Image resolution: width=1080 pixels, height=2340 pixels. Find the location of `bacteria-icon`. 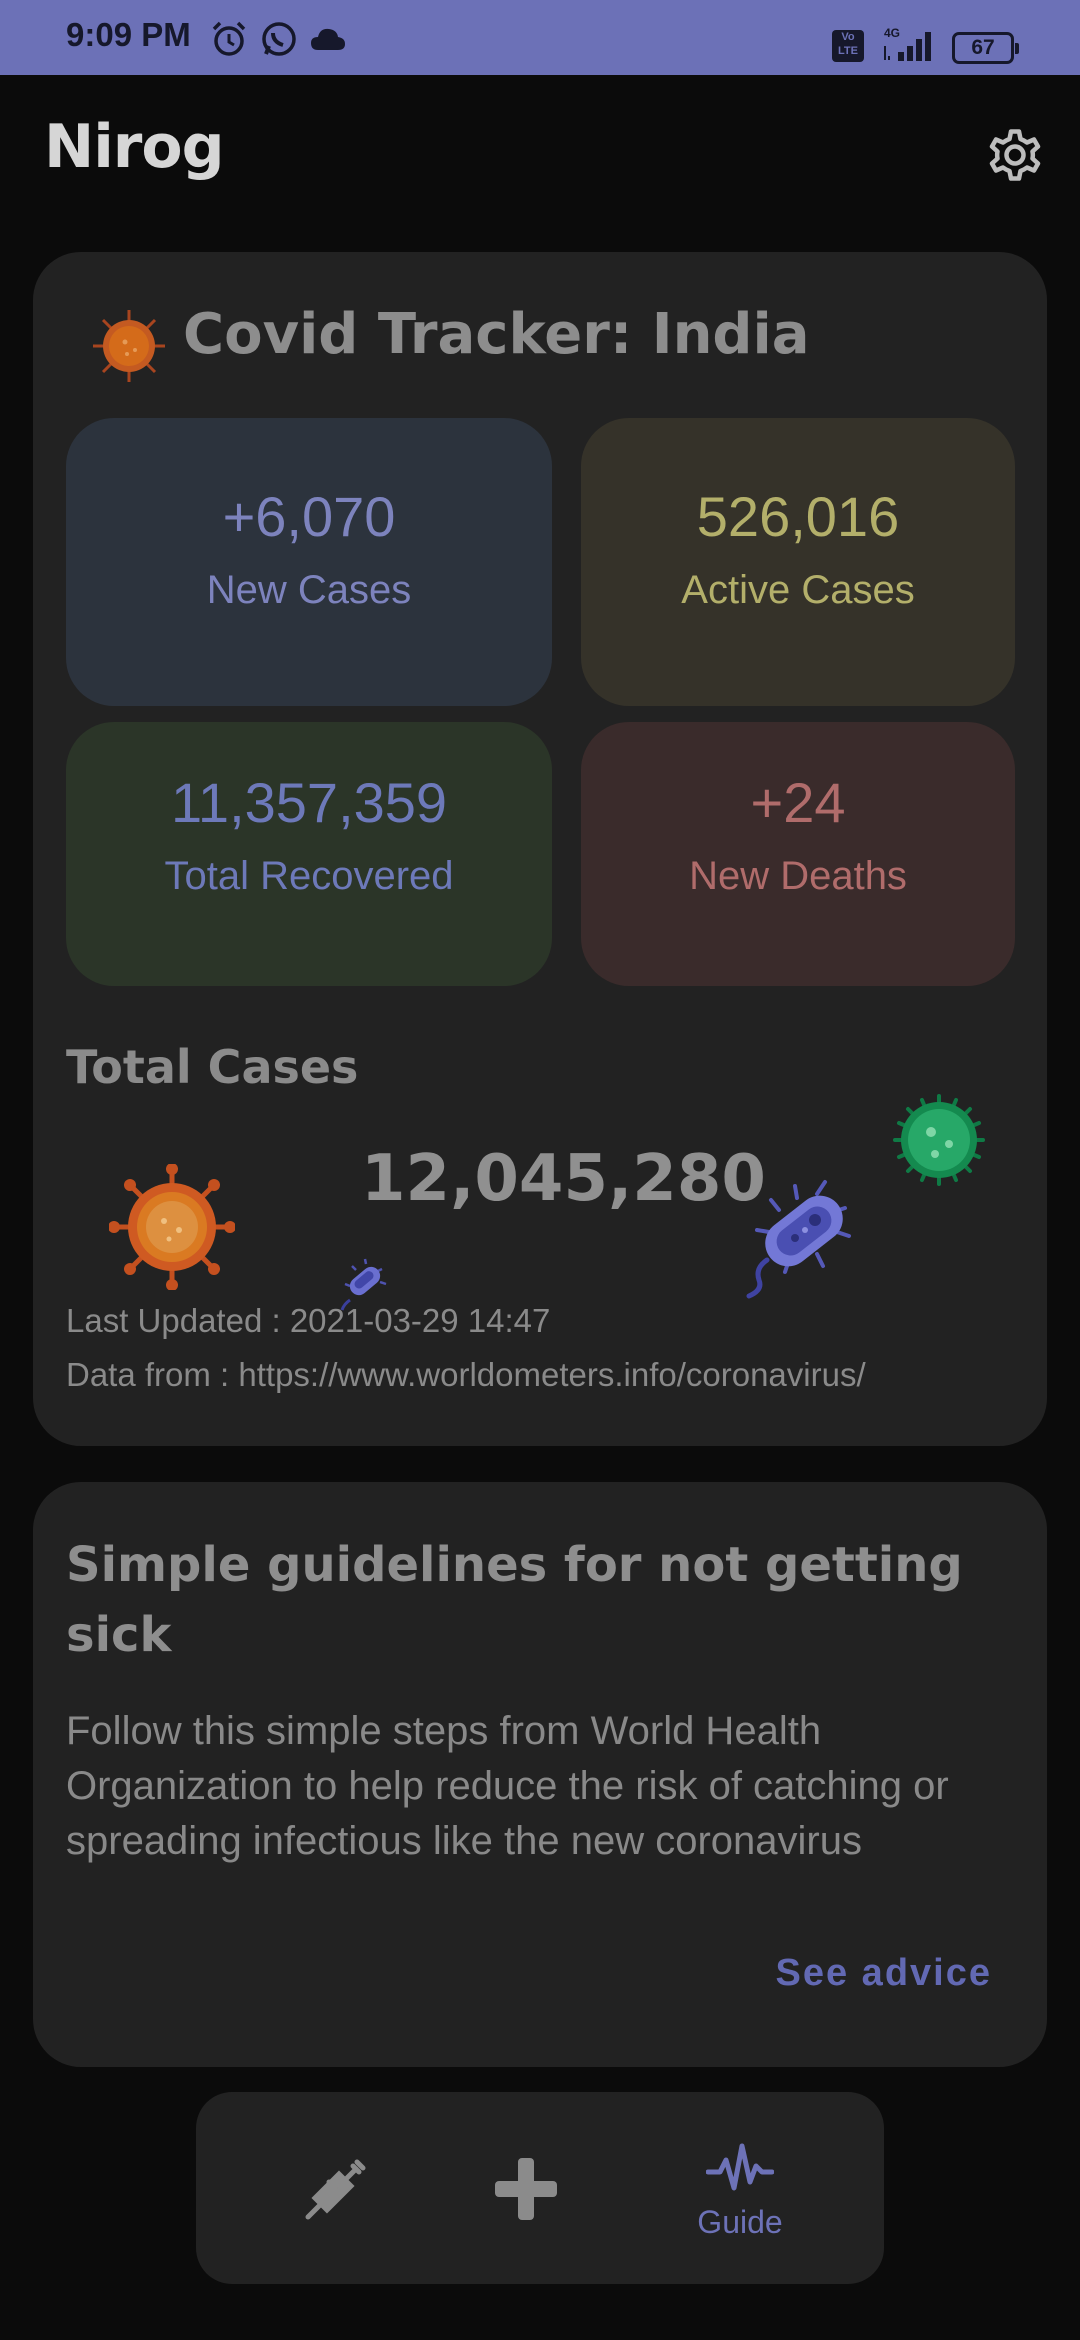

bacteria-icon is located at coordinates (798, 1239).